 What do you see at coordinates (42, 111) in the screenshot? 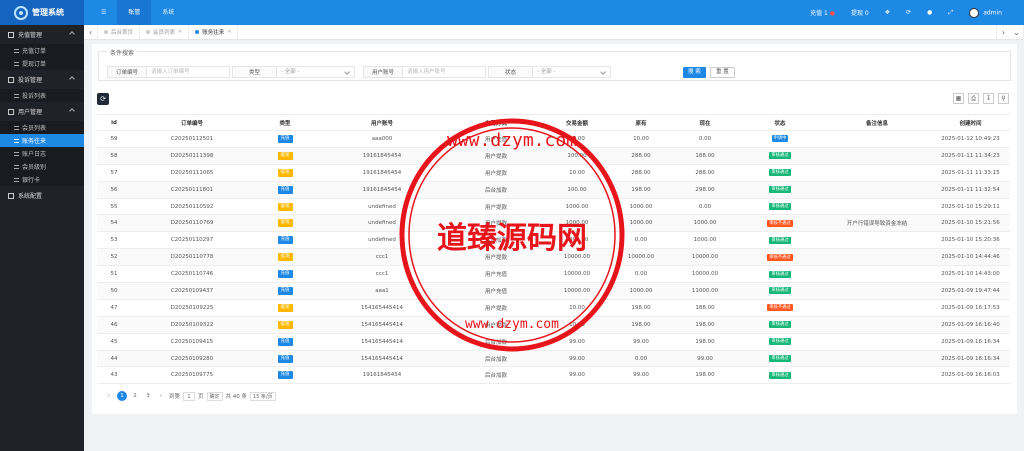
I see `sidebar-group-users: 用户管理` at bounding box center [42, 111].